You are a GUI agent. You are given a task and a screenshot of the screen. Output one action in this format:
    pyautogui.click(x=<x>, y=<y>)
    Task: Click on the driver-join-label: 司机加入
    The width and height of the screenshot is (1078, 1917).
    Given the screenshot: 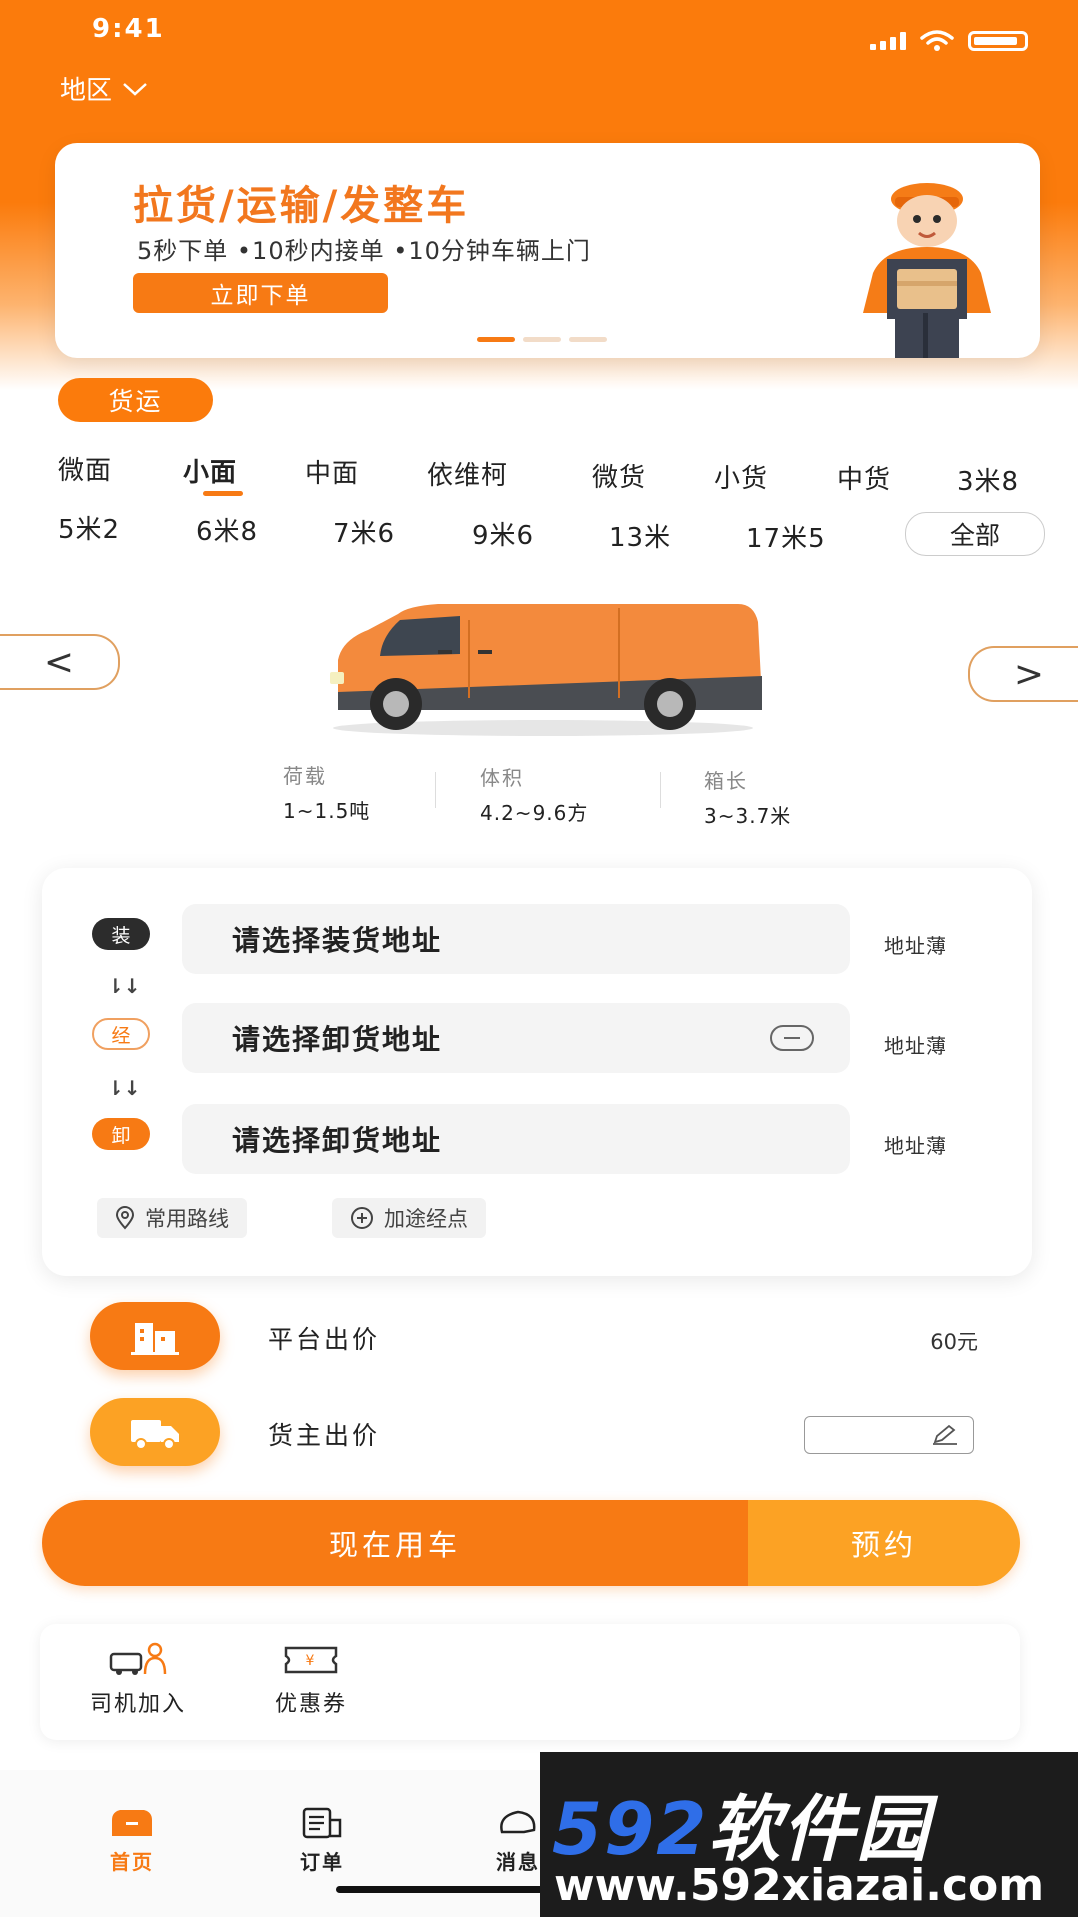 What is the action you would take?
    pyautogui.click(x=138, y=1704)
    